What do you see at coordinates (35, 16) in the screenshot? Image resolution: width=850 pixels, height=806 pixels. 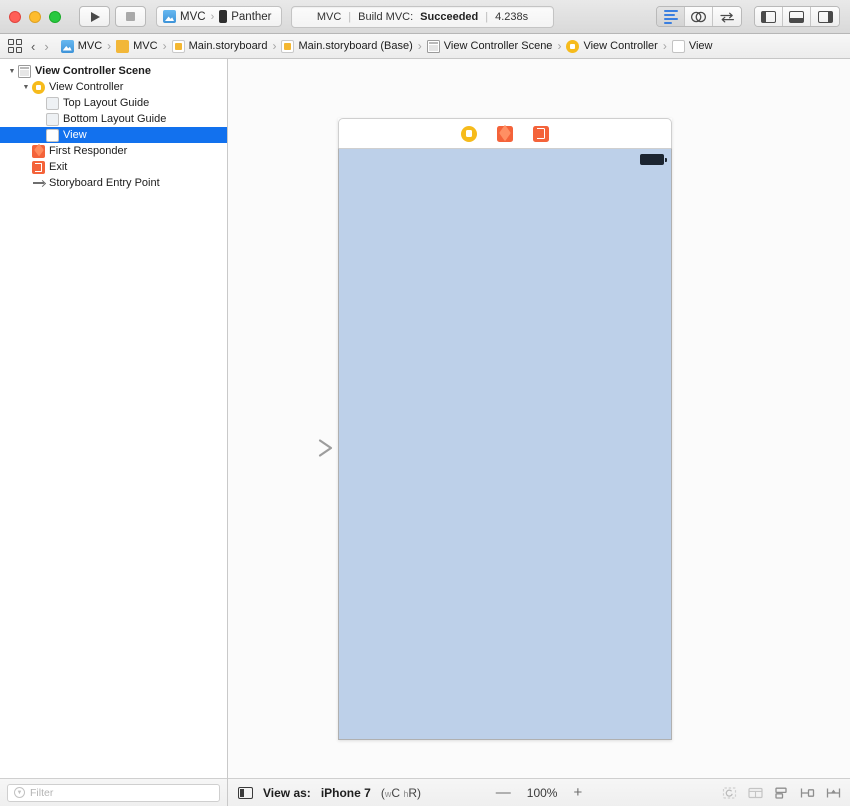 I see `minimize-window-button` at bounding box center [35, 16].